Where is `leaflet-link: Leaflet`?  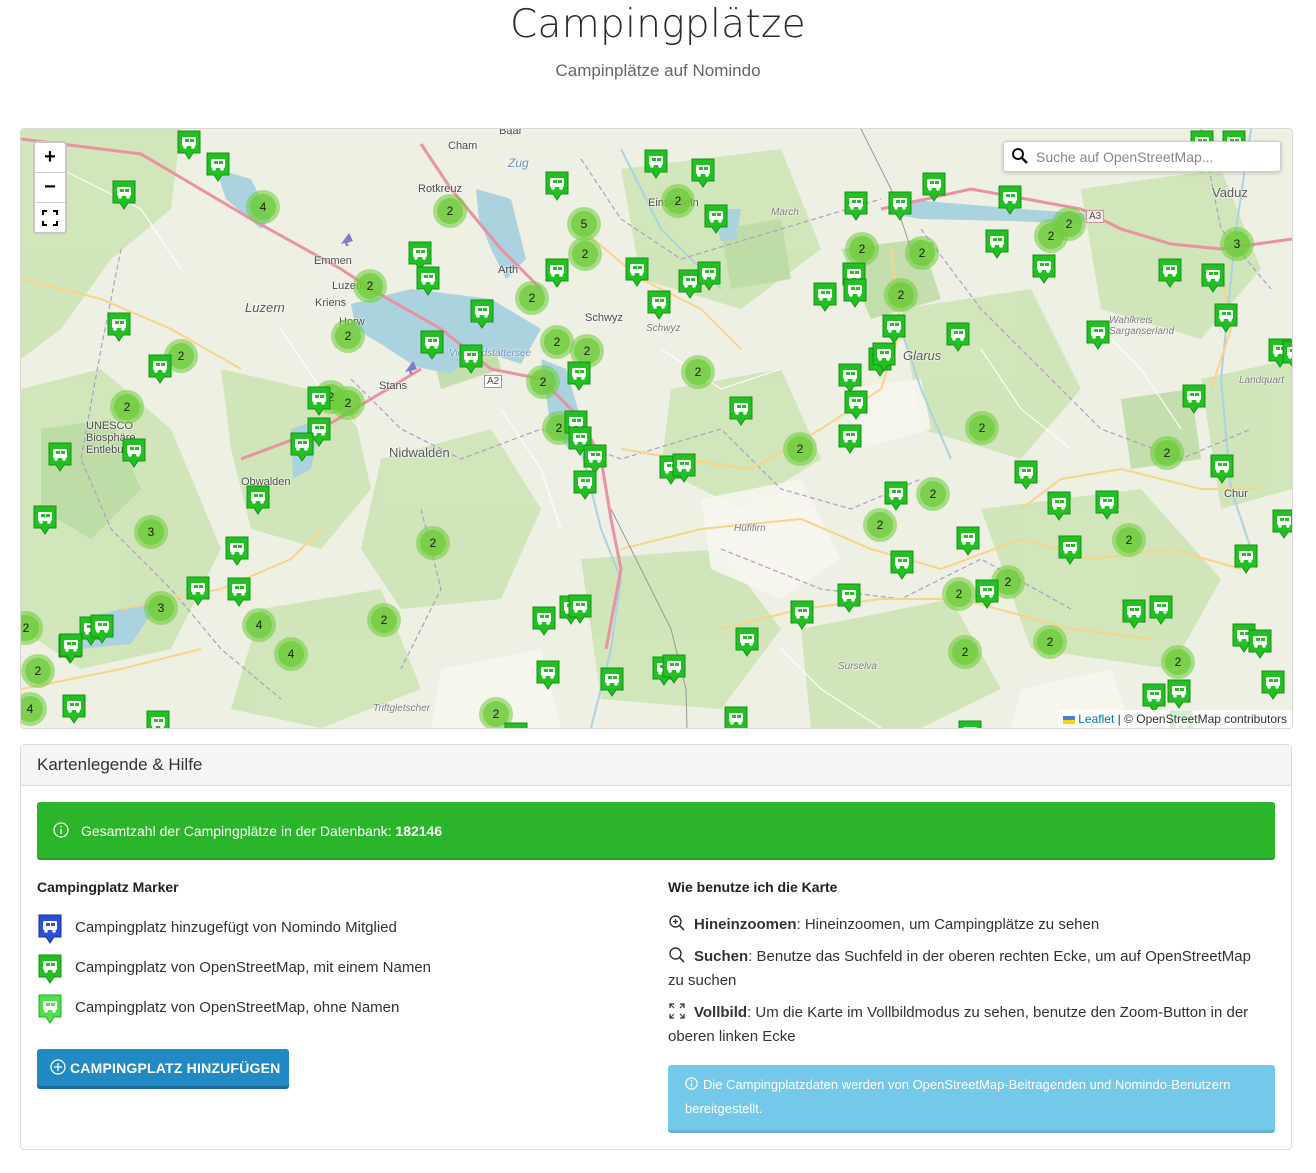 leaflet-link: Leaflet is located at coordinates (1096, 719).